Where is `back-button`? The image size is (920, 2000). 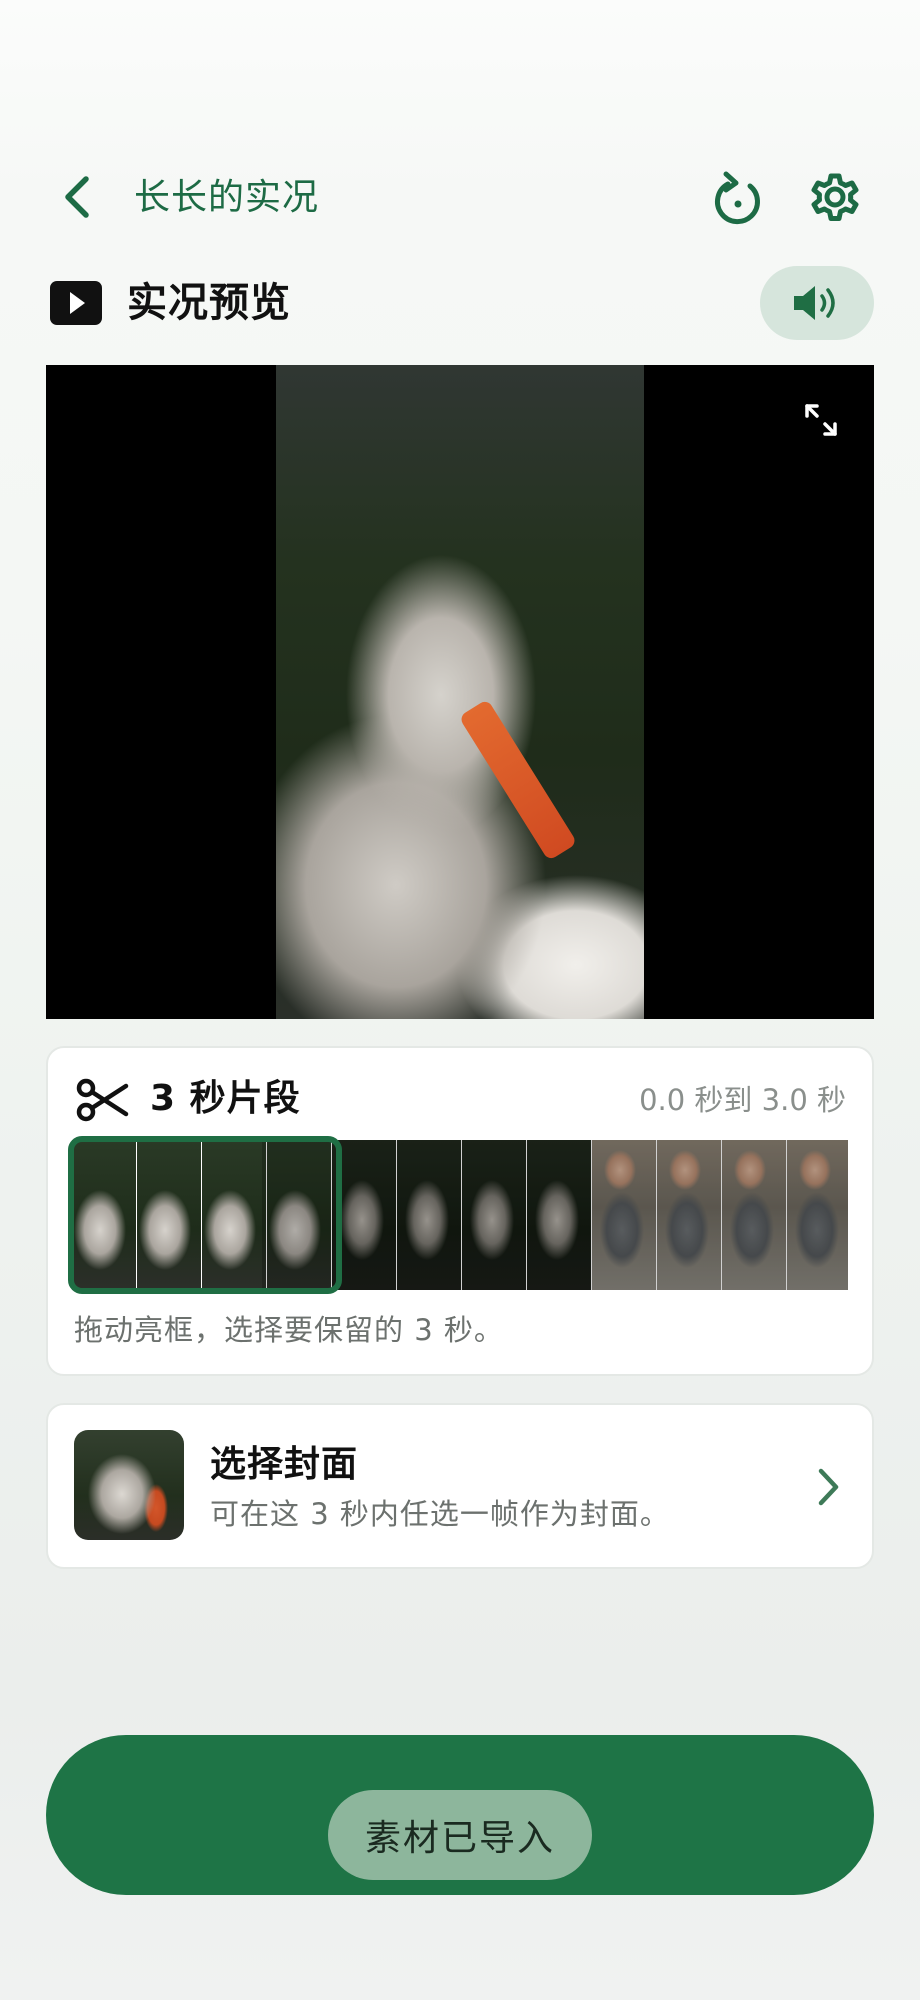 back-button is located at coordinates (77, 197).